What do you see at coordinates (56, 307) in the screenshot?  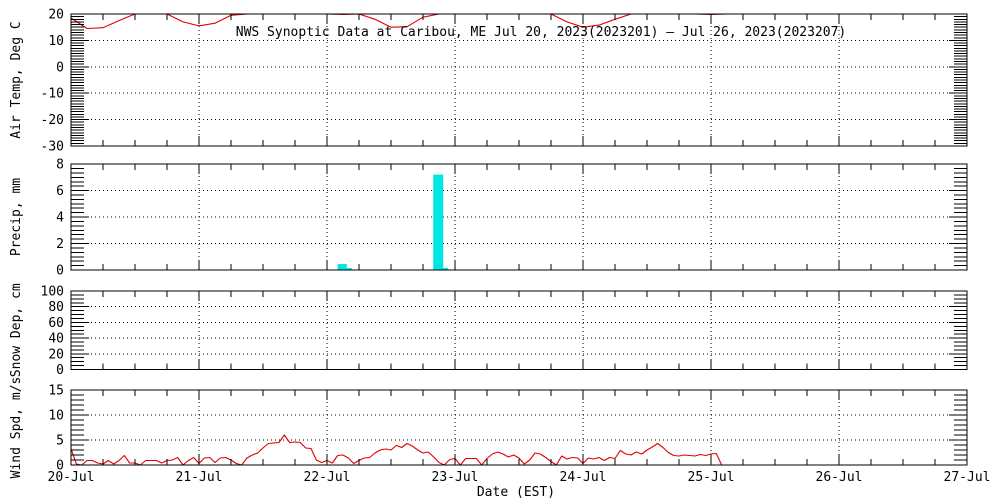 I see `y-tick-label: 80` at bounding box center [56, 307].